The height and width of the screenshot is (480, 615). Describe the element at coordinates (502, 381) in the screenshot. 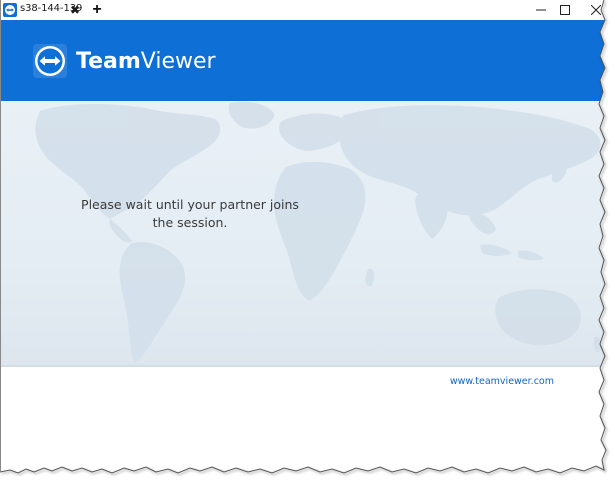

I see `website-link: www.teamviewer.com` at that location.